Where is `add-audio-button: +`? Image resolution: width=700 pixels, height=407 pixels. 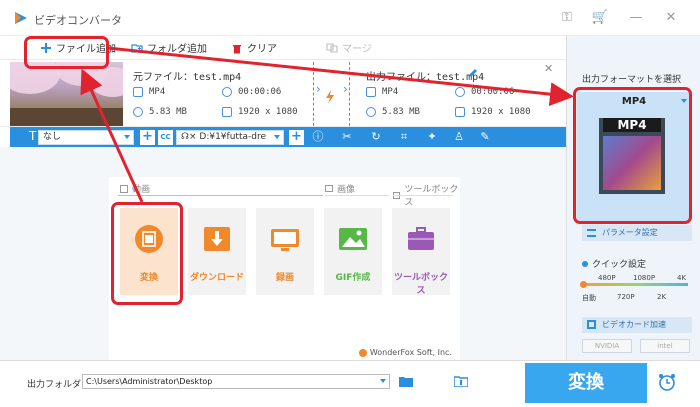 add-audio-button: + is located at coordinates (296, 137).